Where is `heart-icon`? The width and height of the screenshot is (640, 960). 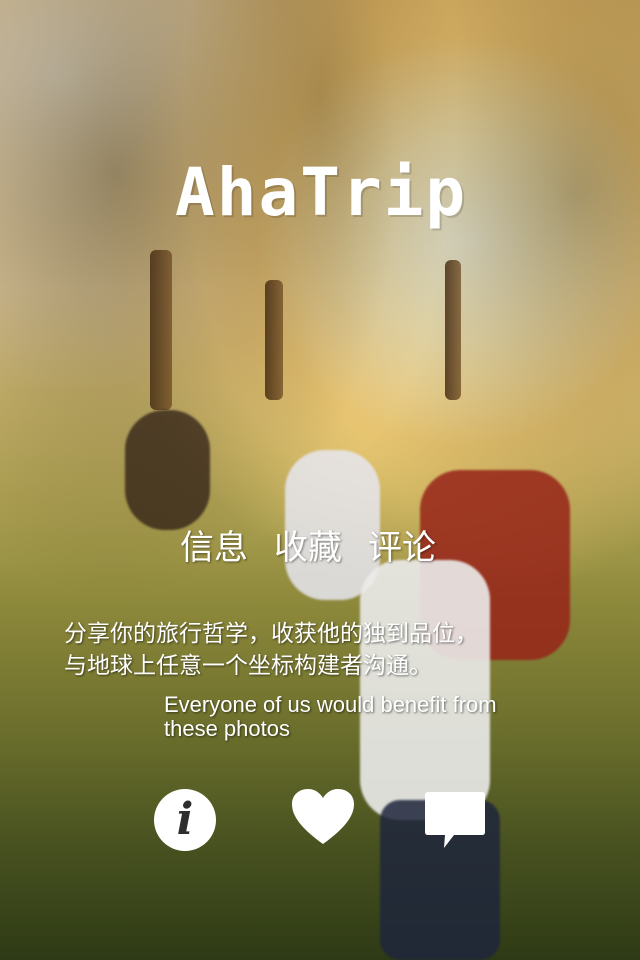 heart-icon is located at coordinates (323, 819).